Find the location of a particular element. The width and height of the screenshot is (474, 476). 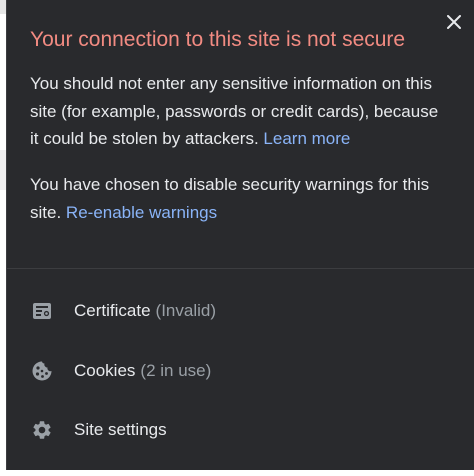

certificate-icon is located at coordinates (42, 311).